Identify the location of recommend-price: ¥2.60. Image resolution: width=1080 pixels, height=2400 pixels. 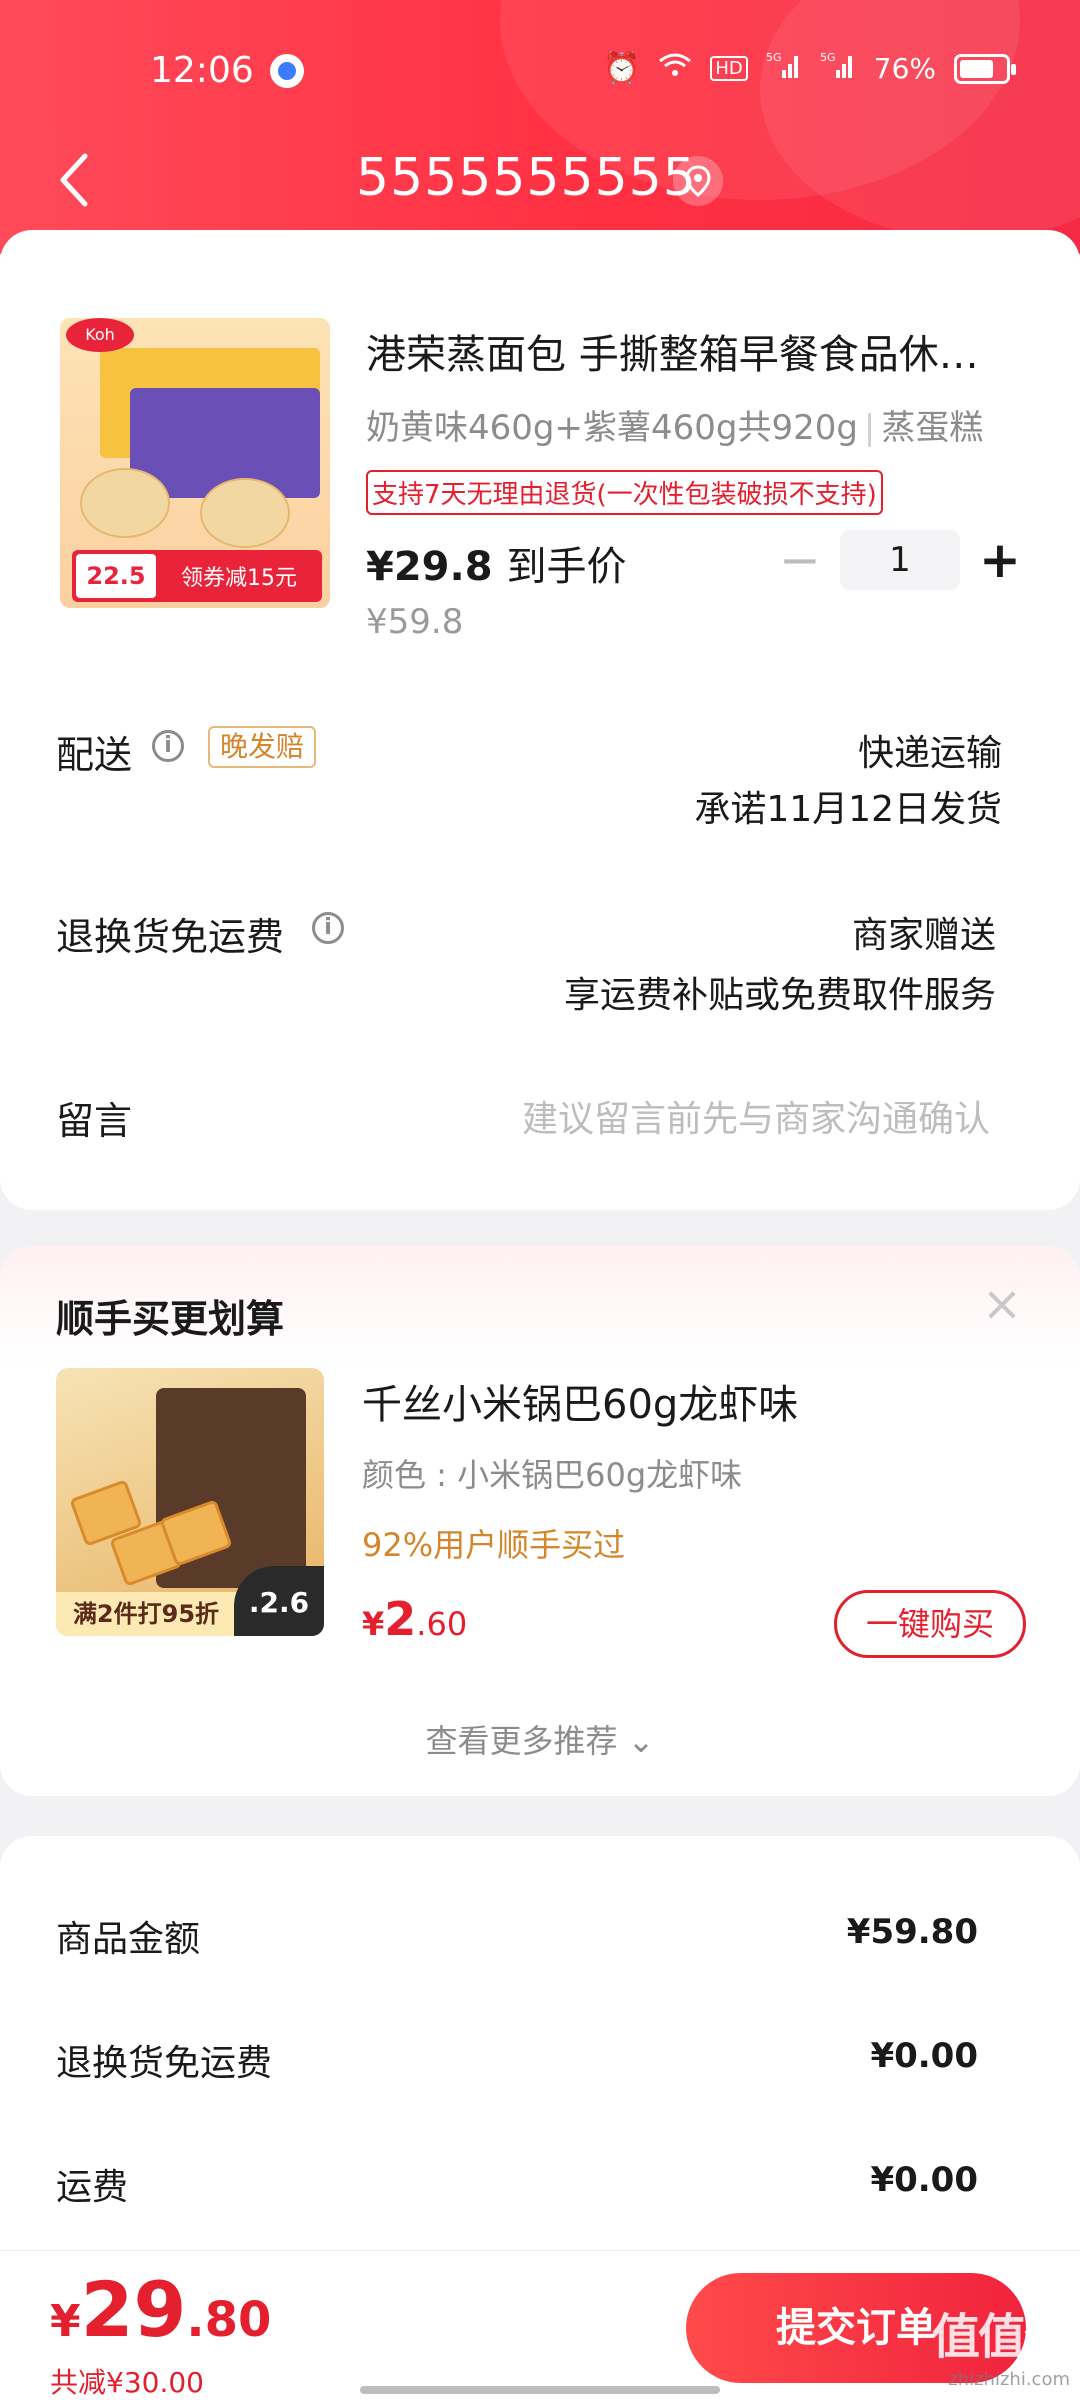
(414, 1619).